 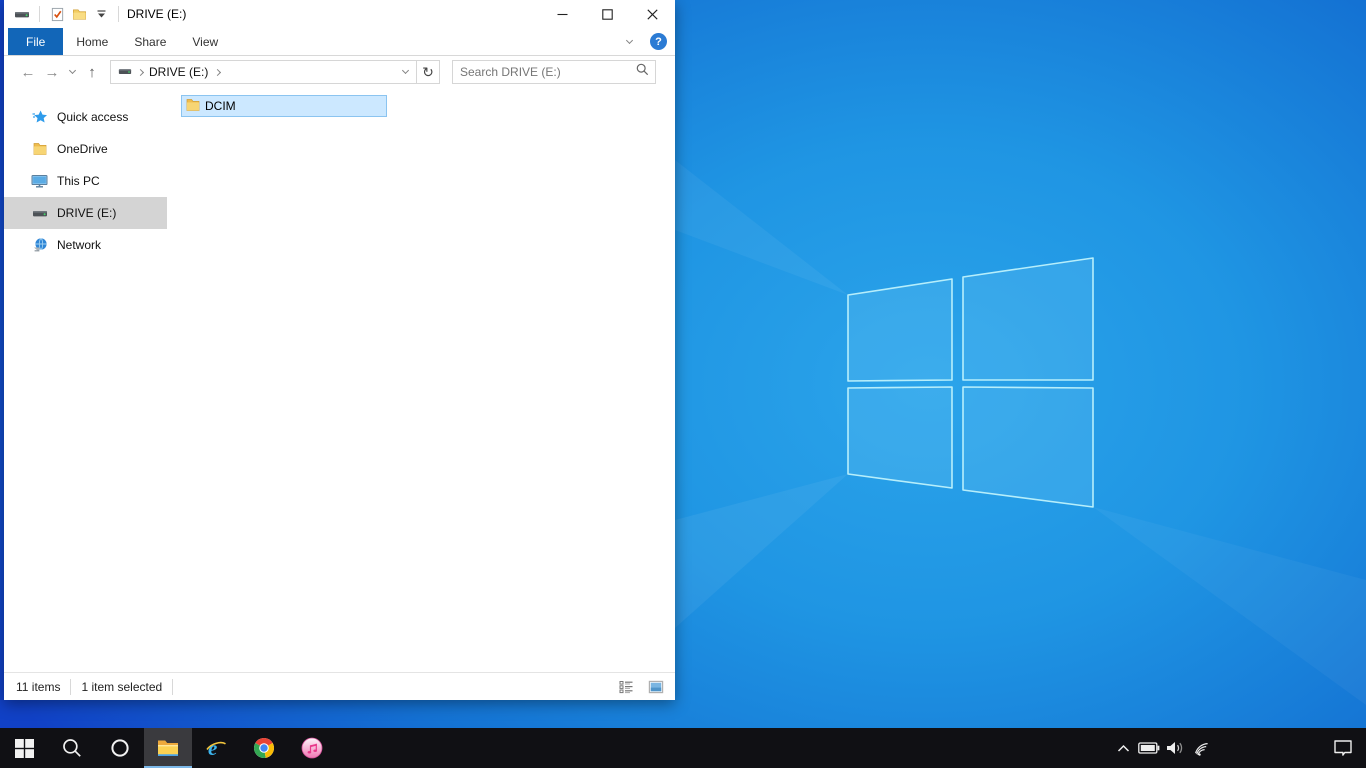 I want to click on sidebar-item-onedrive: OneDrive, so click(x=85, y=149).